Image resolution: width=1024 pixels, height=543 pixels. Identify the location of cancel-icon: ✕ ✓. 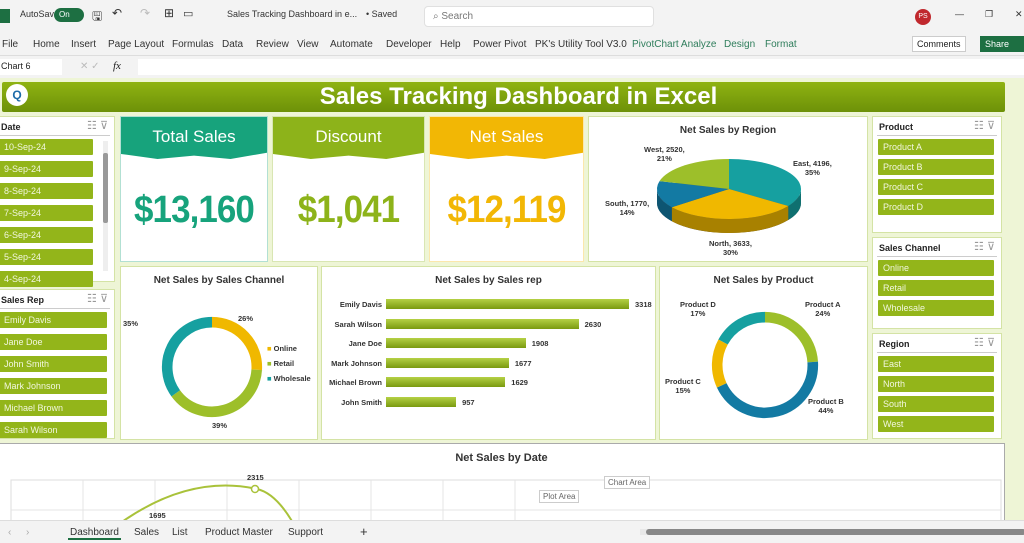
(90, 66).